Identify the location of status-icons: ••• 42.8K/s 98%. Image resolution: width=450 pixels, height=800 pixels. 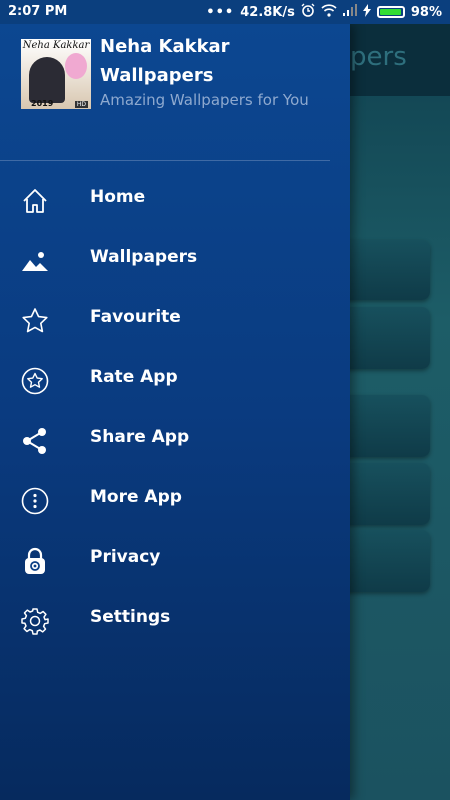
(324, 12).